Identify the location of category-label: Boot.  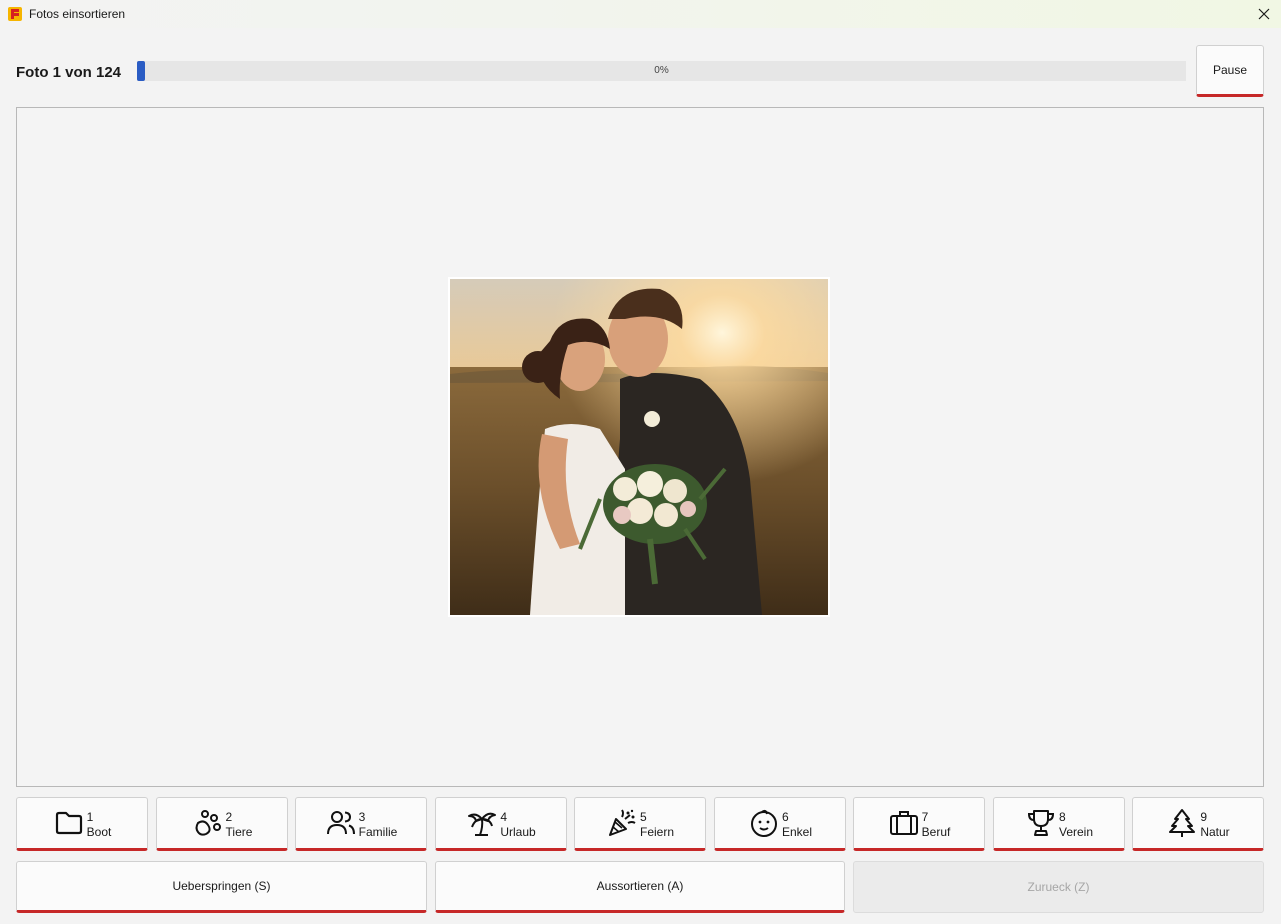
(99, 832).